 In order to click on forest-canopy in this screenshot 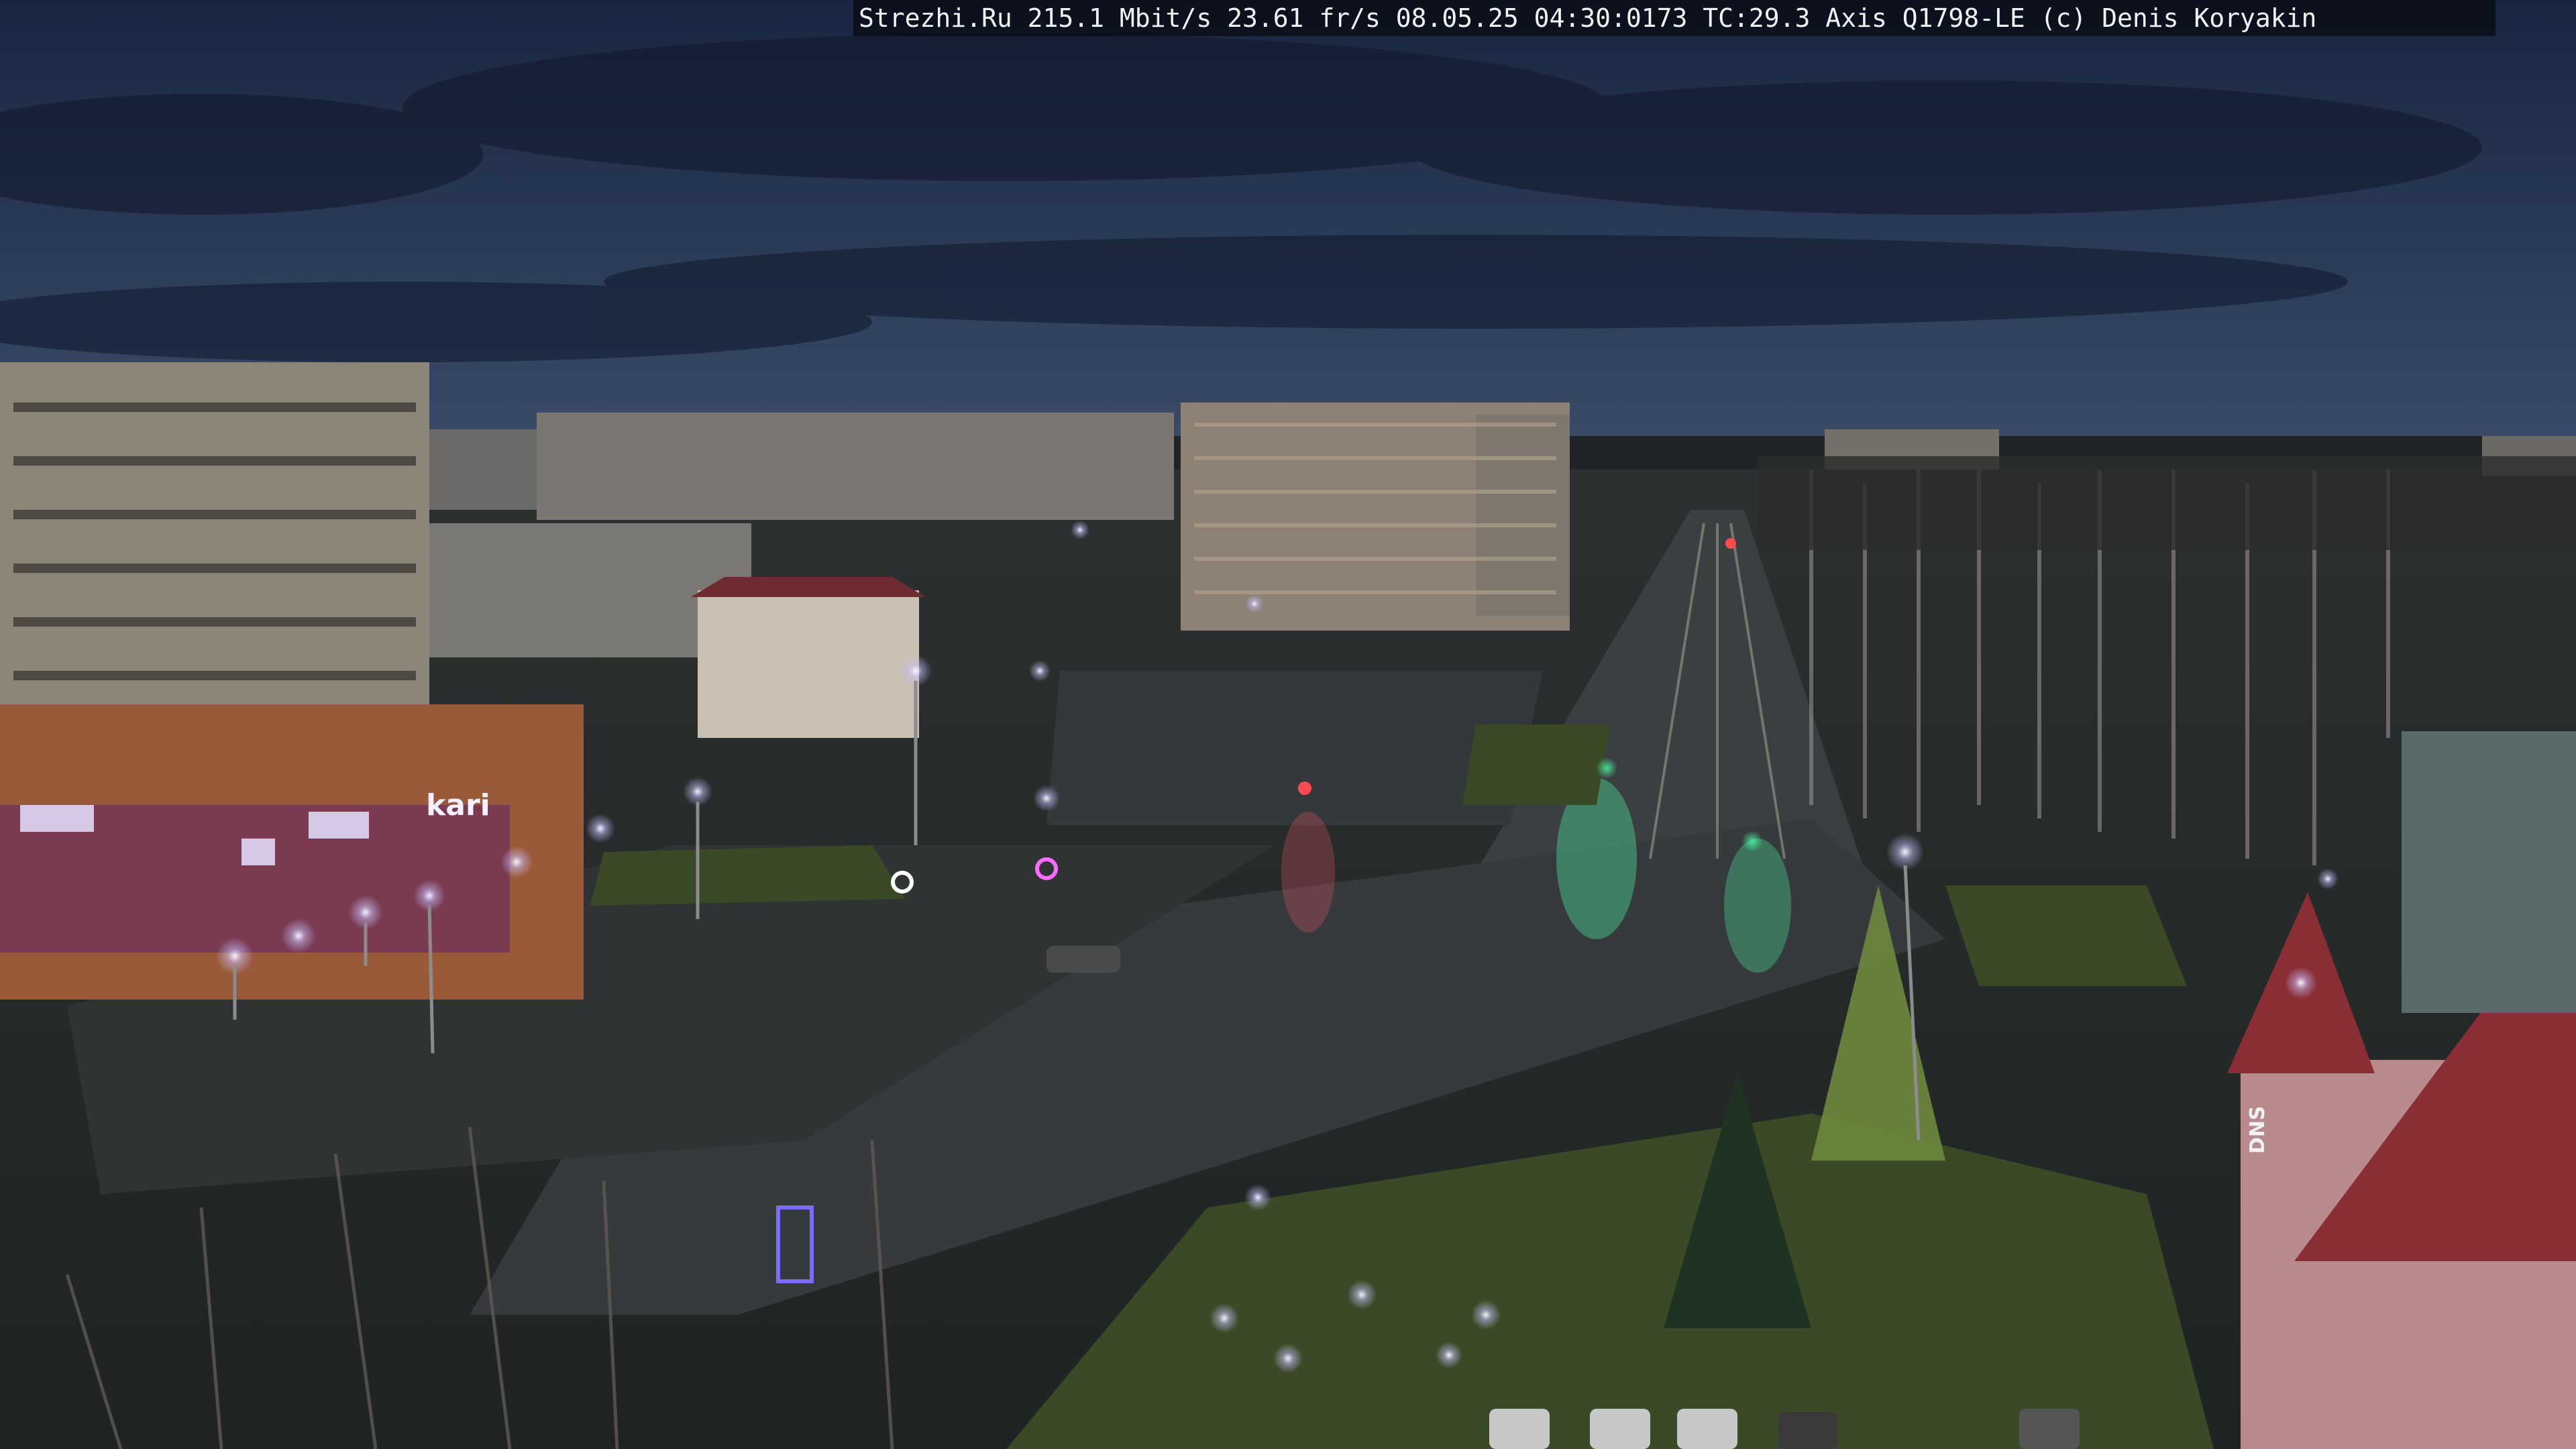, I will do `click(2167, 503)`.